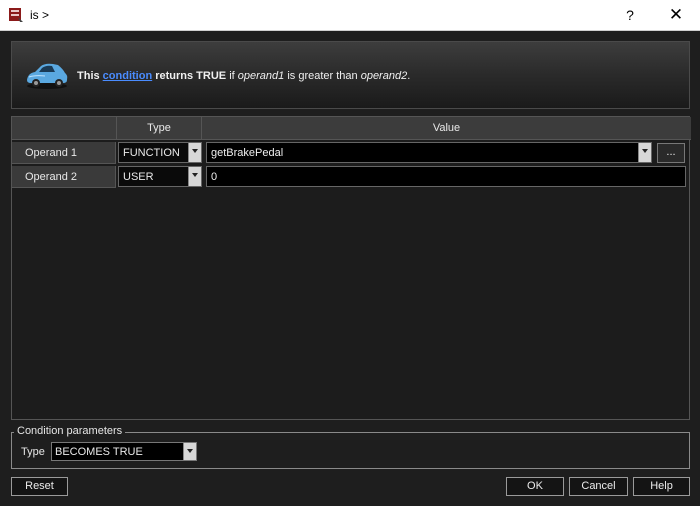 Image resolution: width=700 pixels, height=506 pixels. What do you see at coordinates (128, 76) in the screenshot?
I see `condition-link: condition` at bounding box center [128, 76].